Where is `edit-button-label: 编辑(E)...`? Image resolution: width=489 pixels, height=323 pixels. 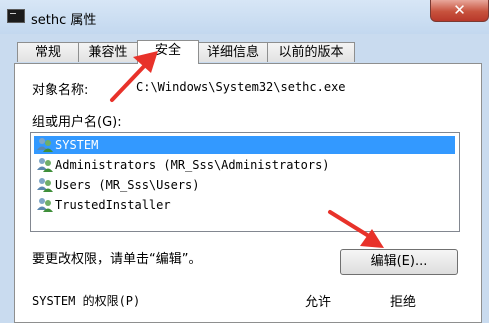
edit-button-label: 编辑(E)... is located at coordinates (399, 261).